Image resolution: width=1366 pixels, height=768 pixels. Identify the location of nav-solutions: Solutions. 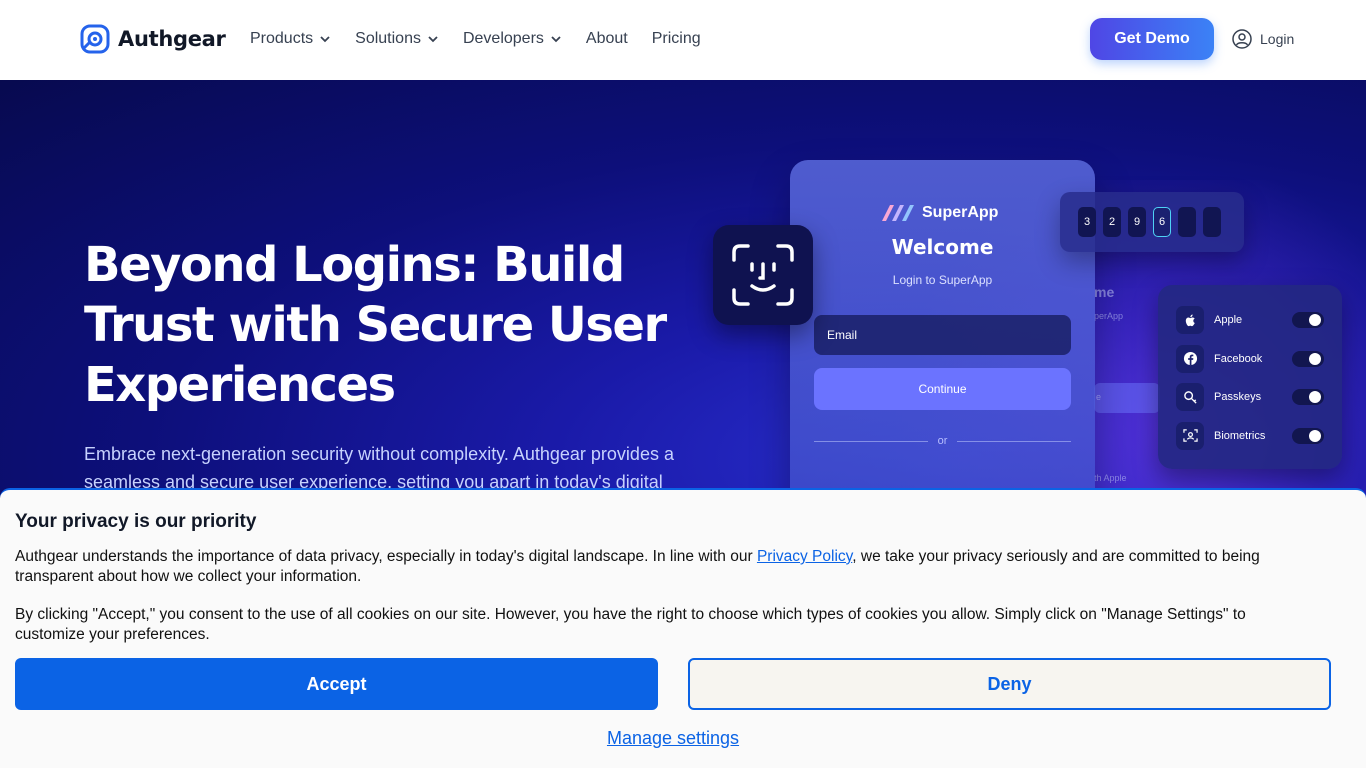
(397, 39).